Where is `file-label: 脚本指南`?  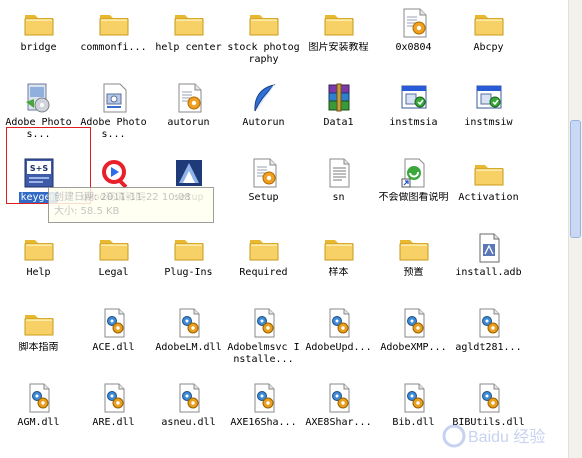 file-label: 脚本指南 is located at coordinates (38, 347).